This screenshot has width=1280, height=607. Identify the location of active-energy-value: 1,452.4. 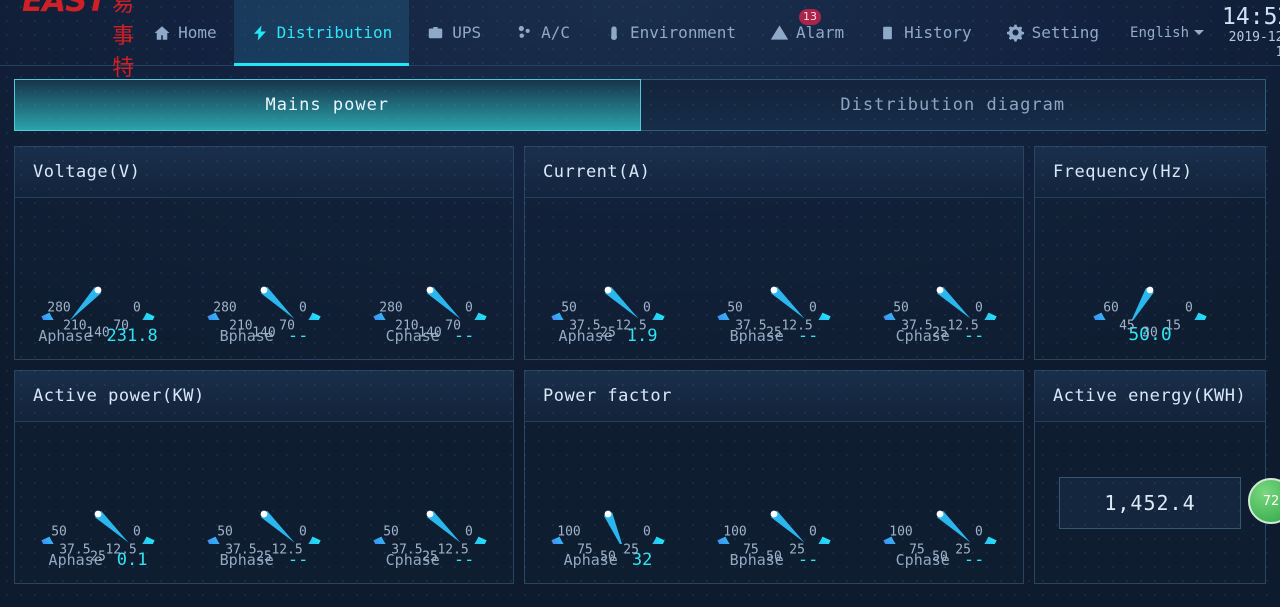
(1150, 502).